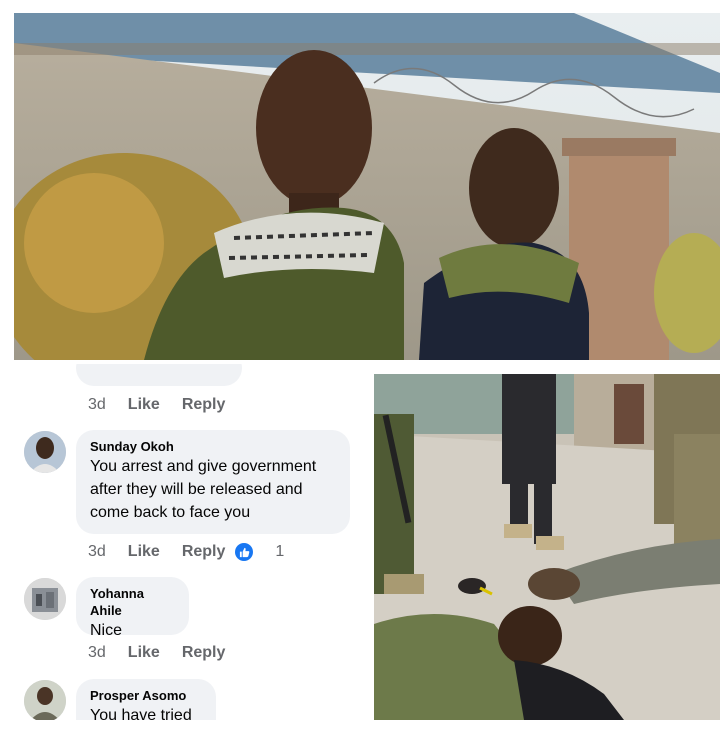 The image size is (720, 735). I want to click on comment-bubble: Prosper Asomo You have tried, so click(146, 699).